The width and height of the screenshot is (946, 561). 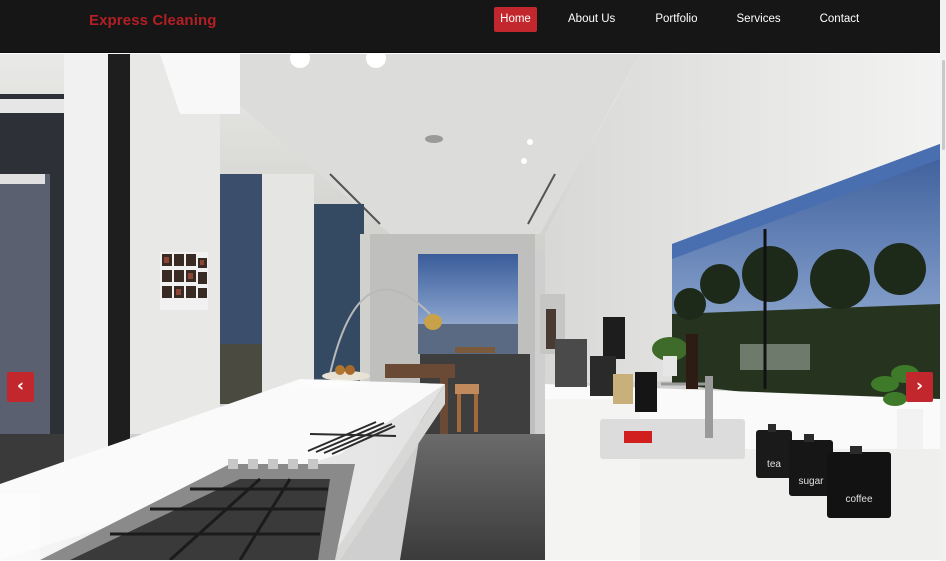 I want to click on canister-label-coffee: coffee, so click(x=858, y=499).